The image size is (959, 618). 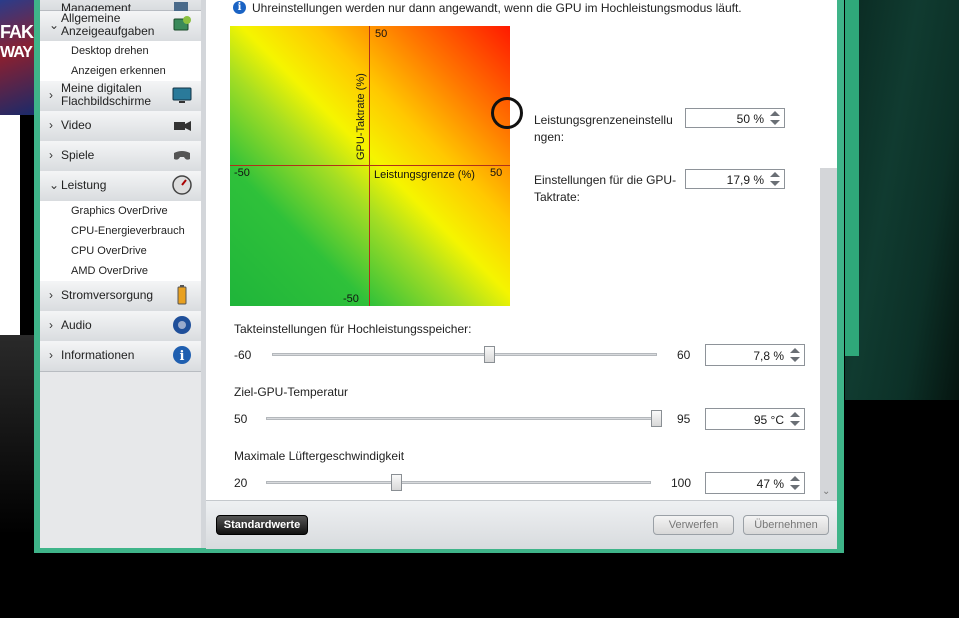 What do you see at coordinates (76, 325) in the screenshot?
I see `sidebar-item-label: Audio` at bounding box center [76, 325].